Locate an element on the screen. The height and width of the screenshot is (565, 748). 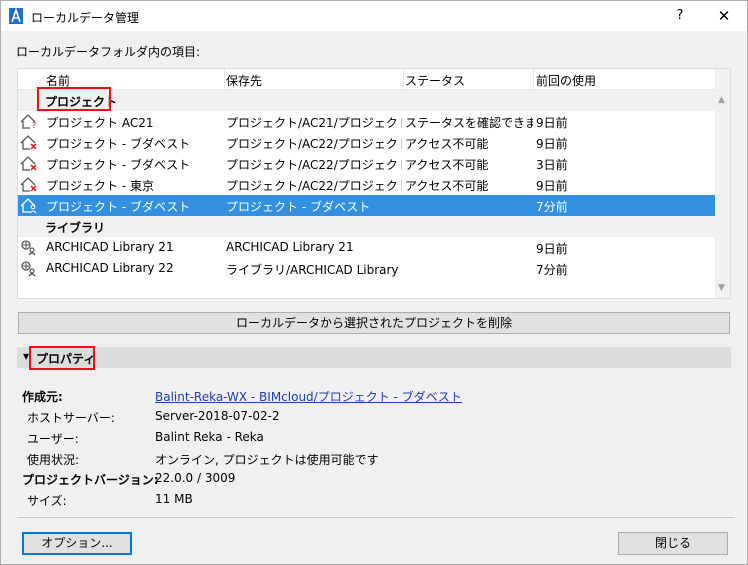
group-projects: プロジェクト is located at coordinates (366, 100).